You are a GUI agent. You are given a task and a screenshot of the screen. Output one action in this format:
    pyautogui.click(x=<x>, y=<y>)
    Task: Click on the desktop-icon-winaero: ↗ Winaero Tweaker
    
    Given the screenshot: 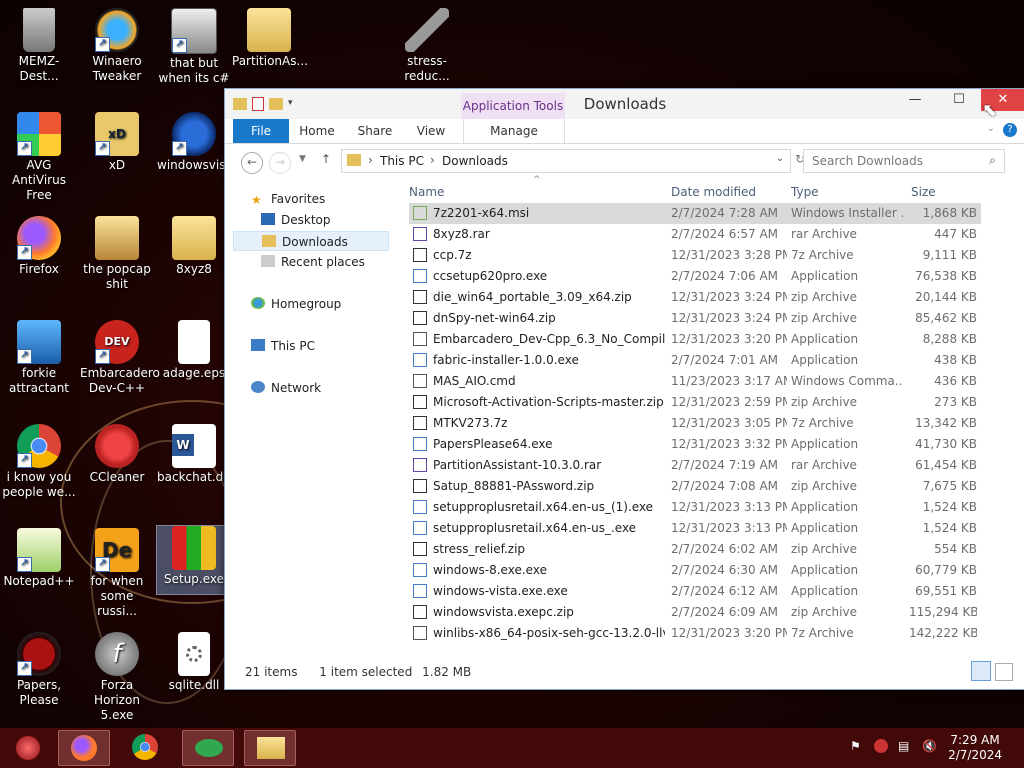 What is the action you would take?
    pyautogui.click(x=117, y=46)
    